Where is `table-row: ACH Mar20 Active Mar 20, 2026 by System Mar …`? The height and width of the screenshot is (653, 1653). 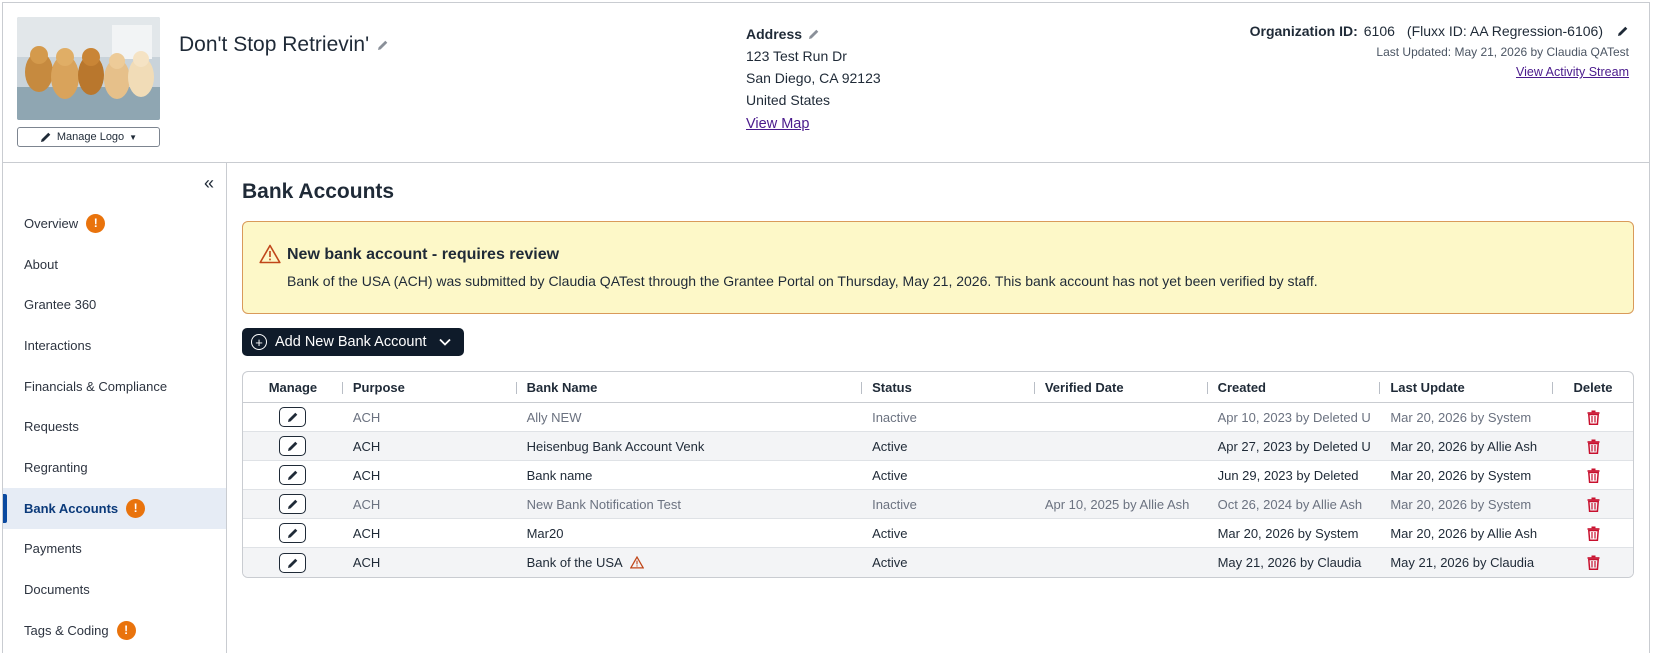
table-row: ACH Mar20 Active Mar 20, 2026 by System Mar … is located at coordinates (938, 533).